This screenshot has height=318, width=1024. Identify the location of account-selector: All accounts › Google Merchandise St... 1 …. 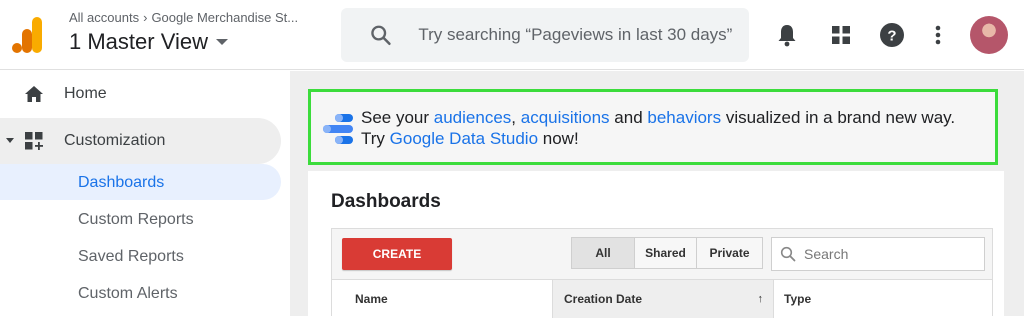
(200, 32).